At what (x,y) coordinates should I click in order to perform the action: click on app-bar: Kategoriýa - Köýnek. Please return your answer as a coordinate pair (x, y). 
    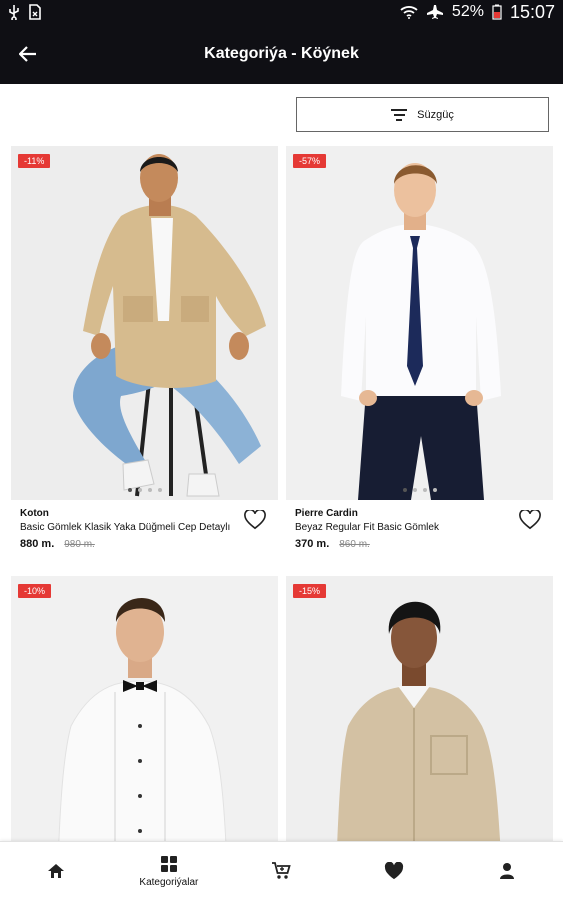
    Looking at the image, I should click on (281, 54).